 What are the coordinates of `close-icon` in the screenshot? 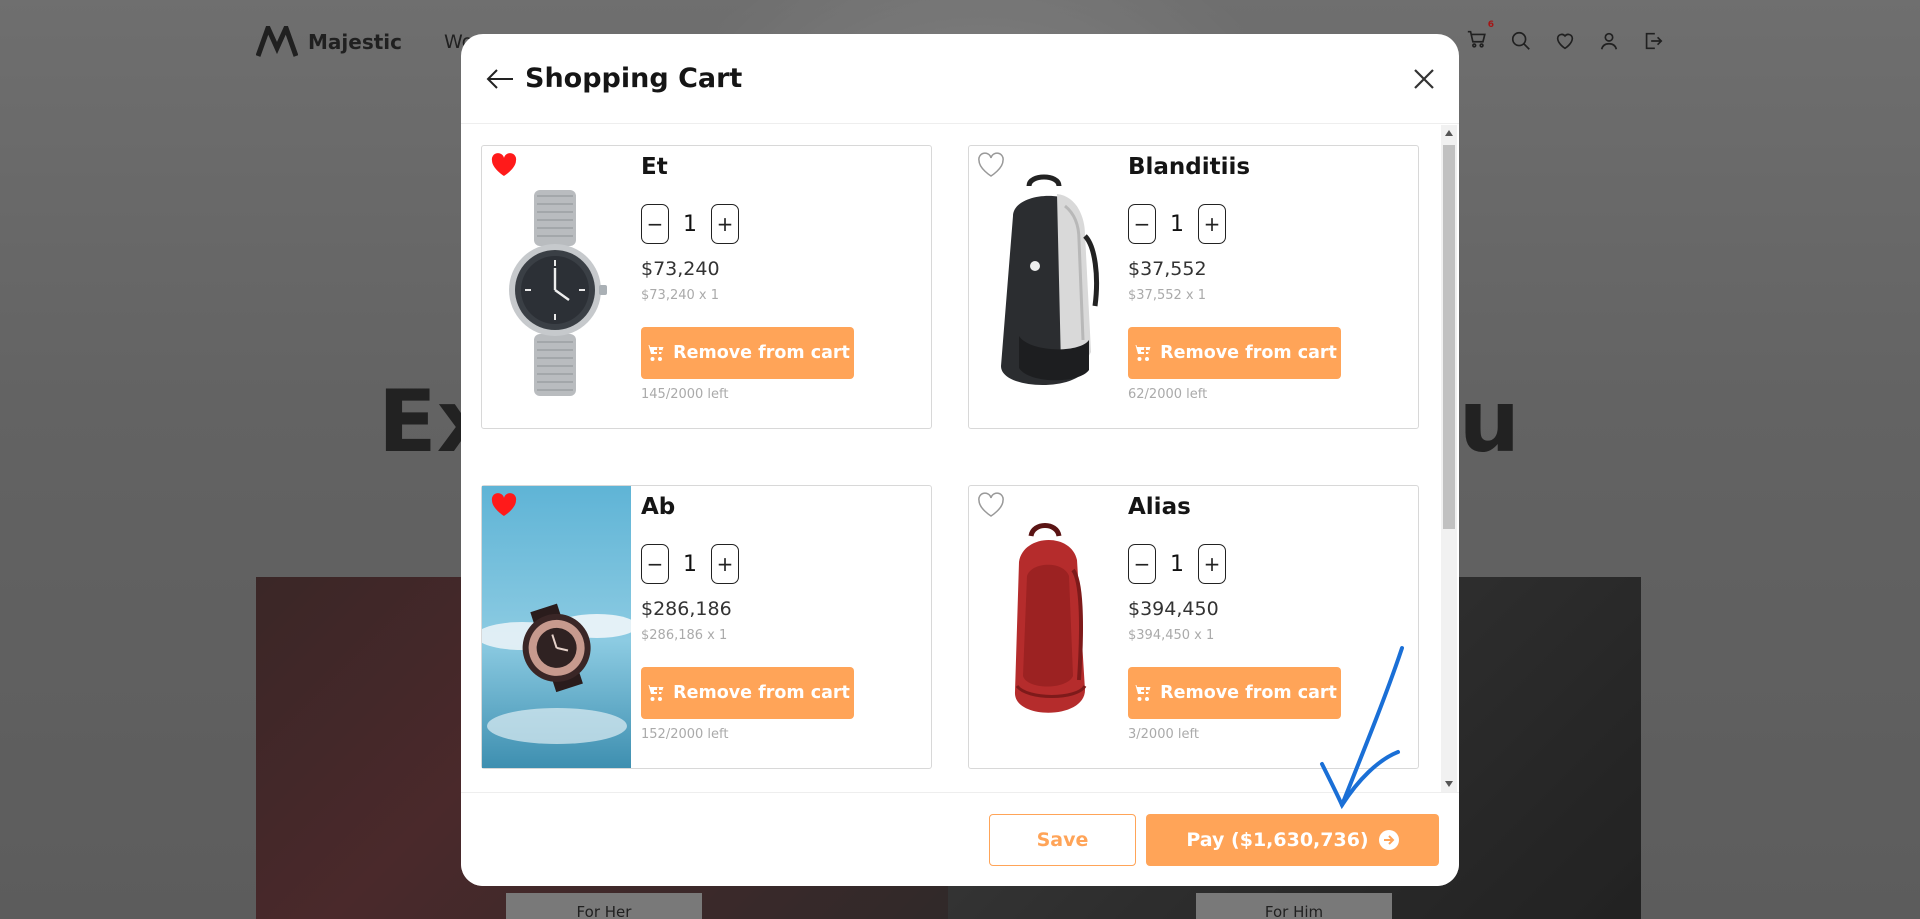 It's located at (1424, 79).